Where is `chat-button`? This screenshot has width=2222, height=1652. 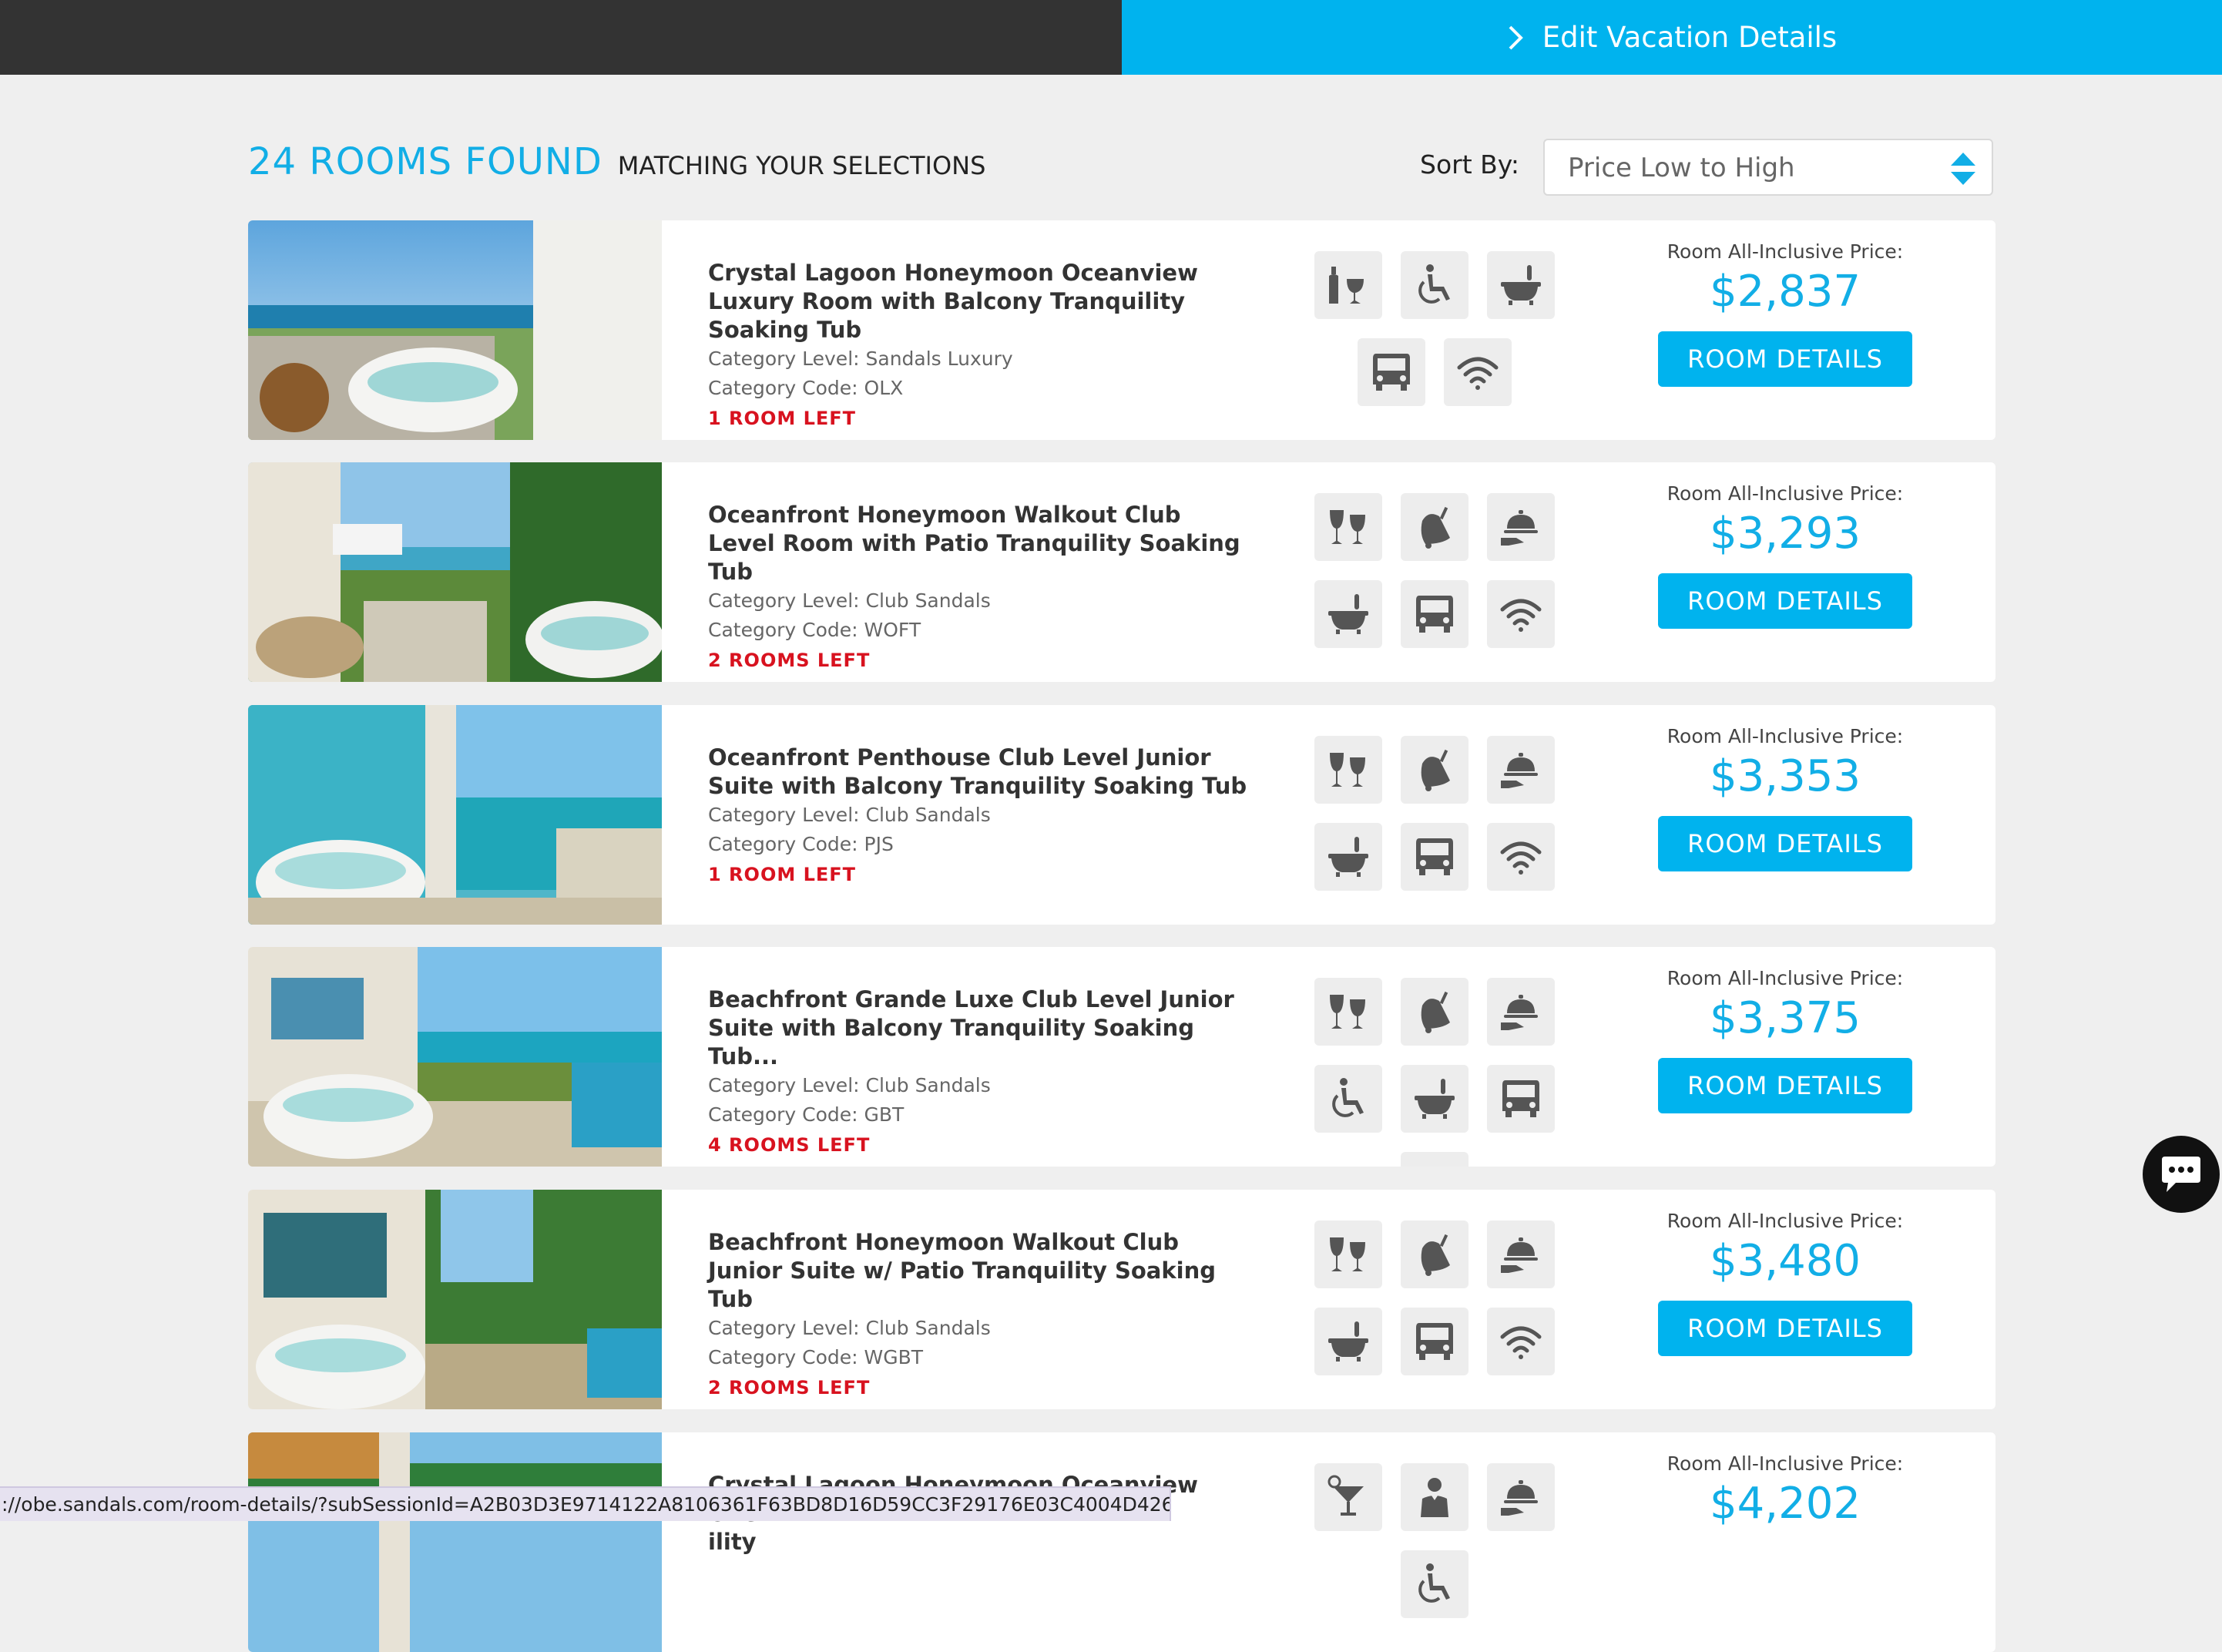
chat-button is located at coordinates (2181, 1174).